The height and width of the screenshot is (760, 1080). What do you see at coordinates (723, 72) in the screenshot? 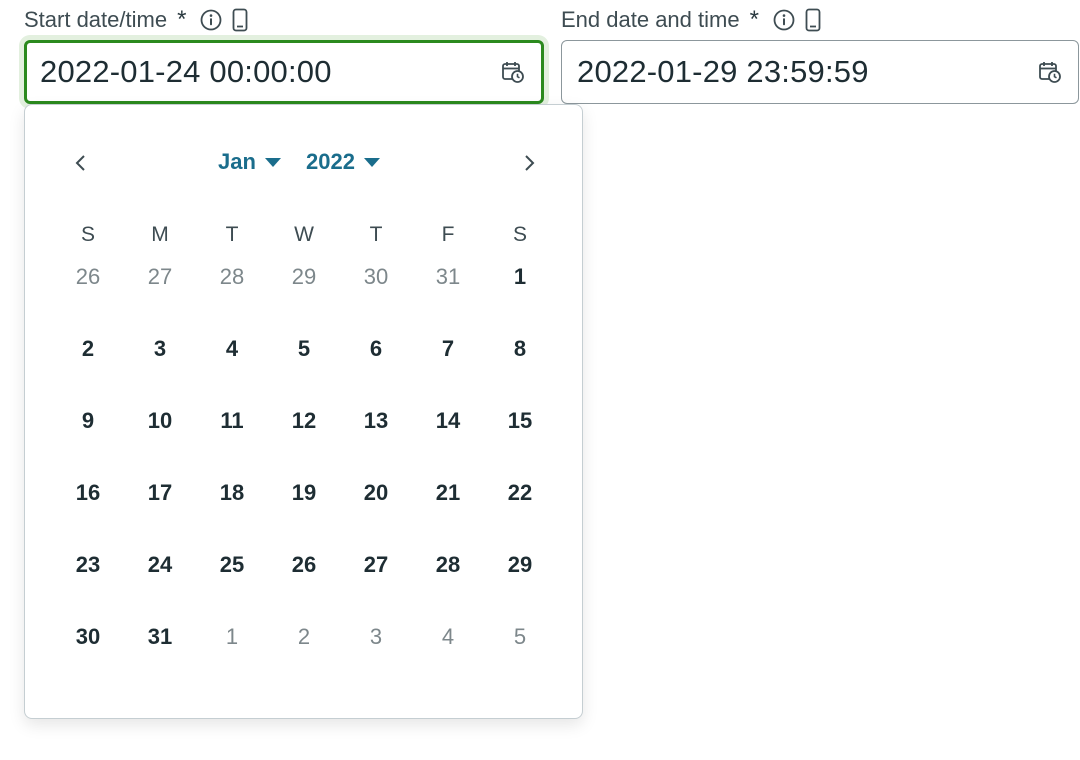
I see `end-date-value: 2022-01-29 23:59:59` at bounding box center [723, 72].